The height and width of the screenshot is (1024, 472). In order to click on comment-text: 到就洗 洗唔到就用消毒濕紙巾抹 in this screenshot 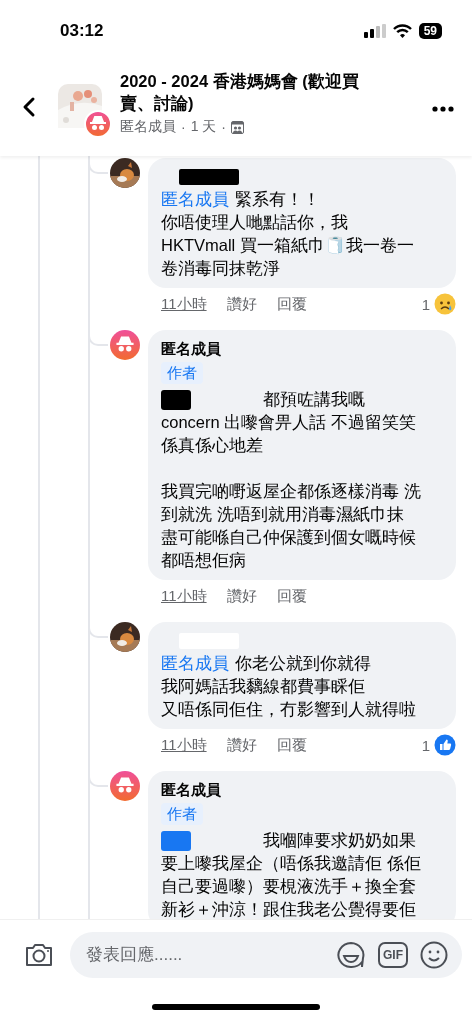, I will do `click(282, 514)`.